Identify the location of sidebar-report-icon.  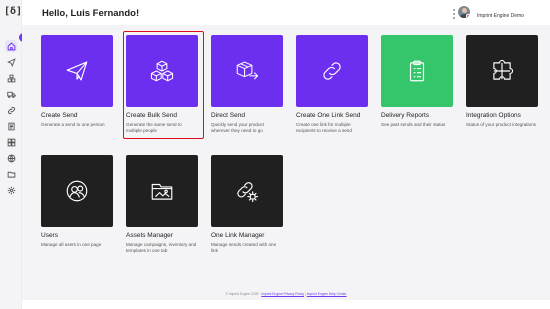
(11, 126).